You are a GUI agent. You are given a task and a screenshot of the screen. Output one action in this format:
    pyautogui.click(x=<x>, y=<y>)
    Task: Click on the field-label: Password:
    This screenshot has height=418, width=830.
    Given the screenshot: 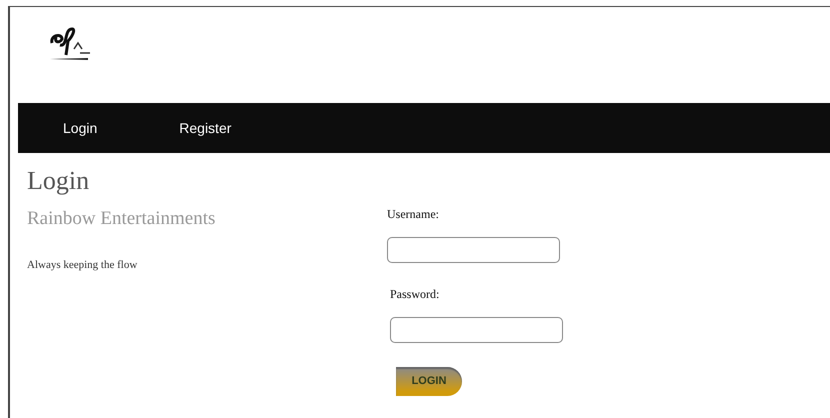 What is the action you would take?
    pyautogui.click(x=415, y=294)
    